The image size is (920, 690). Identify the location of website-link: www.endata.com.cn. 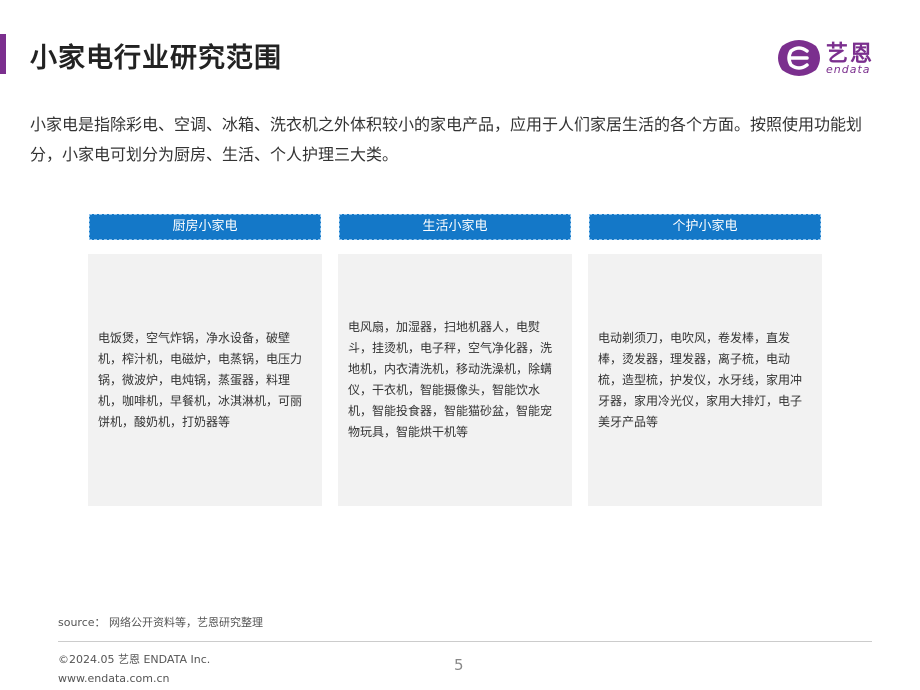
(114, 678).